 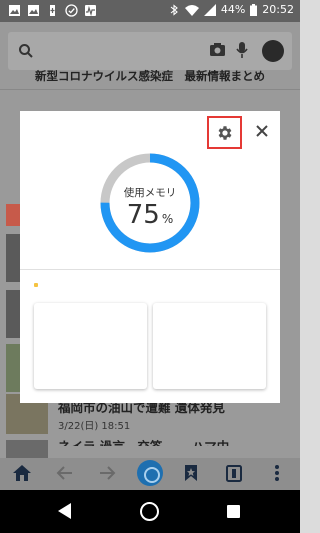 What do you see at coordinates (143, 215) in the screenshot?
I see `memory-percent-number: 75` at bounding box center [143, 215].